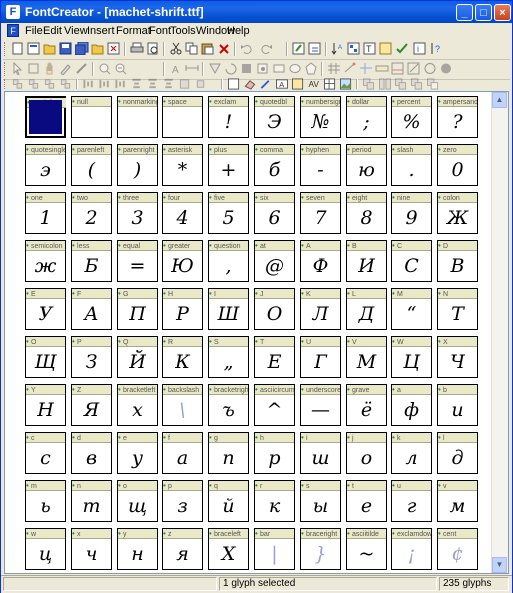  I want to click on grid-icon, so click(334, 68).